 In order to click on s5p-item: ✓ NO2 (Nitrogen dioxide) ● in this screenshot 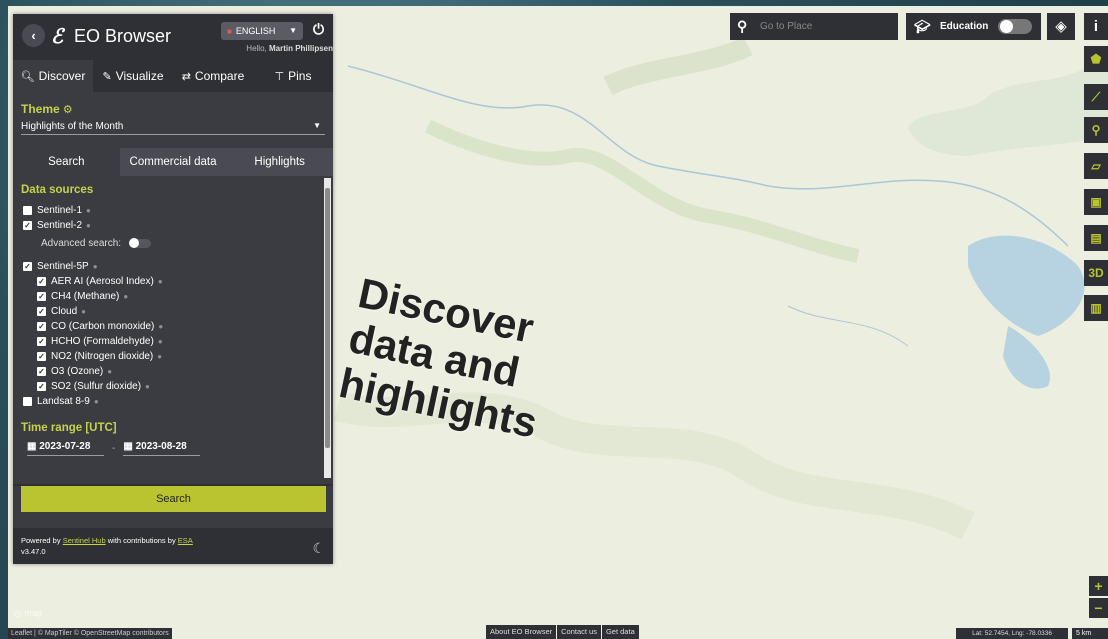, I will do `click(173, 356)`.